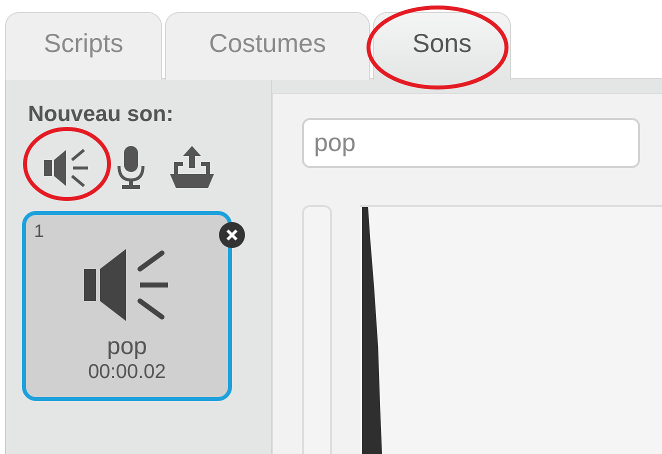  What do you see at coordinates (442, 46) in the screenshot?
I see `tab: Sons` at bounding box center [442, 46].